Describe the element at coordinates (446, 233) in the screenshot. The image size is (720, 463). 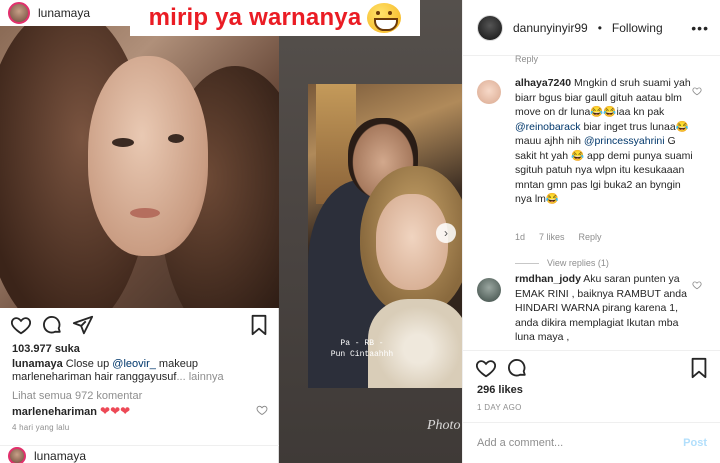
I see `next-slide-button: ›` at that location.